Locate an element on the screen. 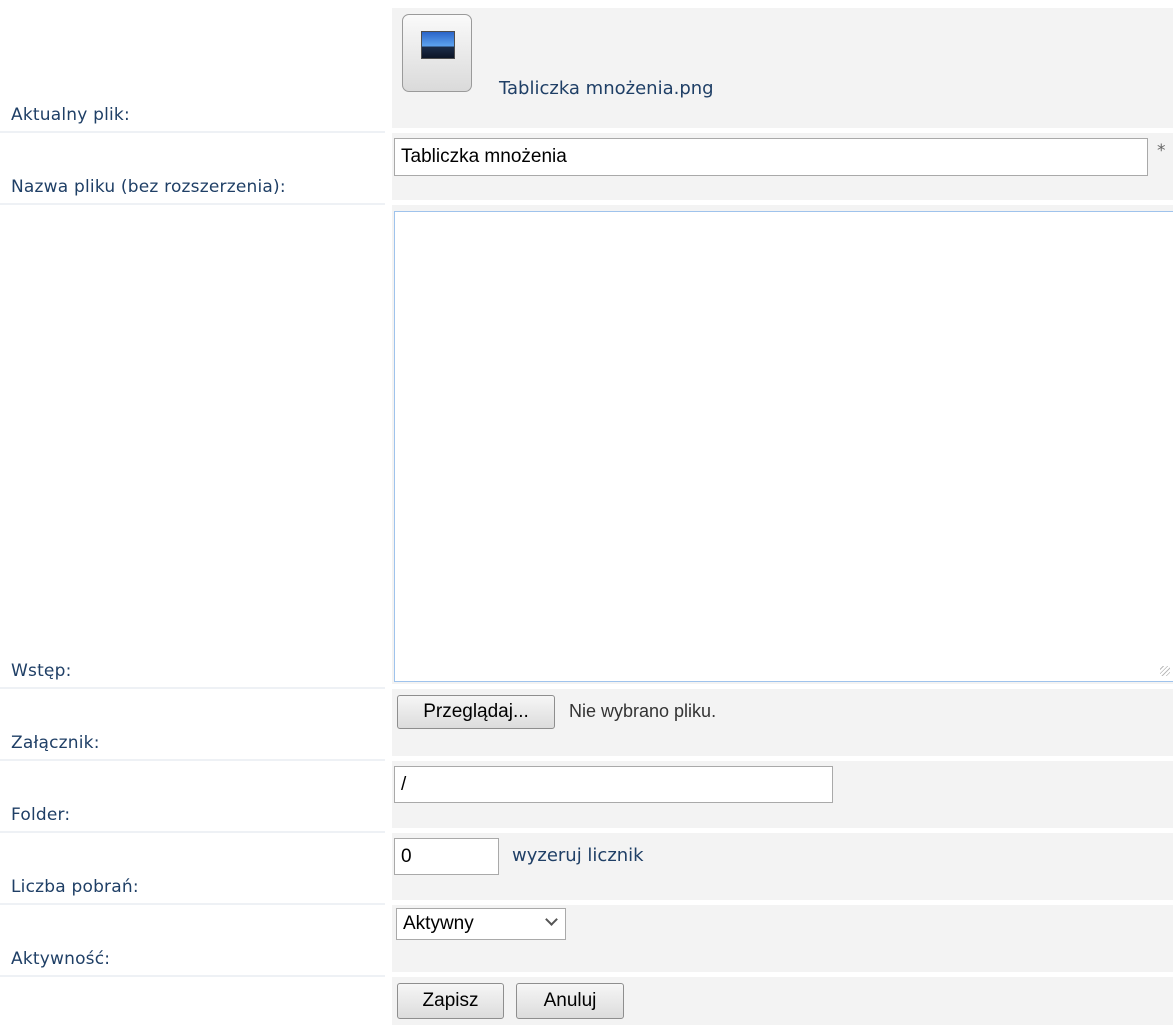 Image resolution: width=1173 pixels, height=1026 pixels. activity-label: Aktywność: is located at coordinates (192, 963).